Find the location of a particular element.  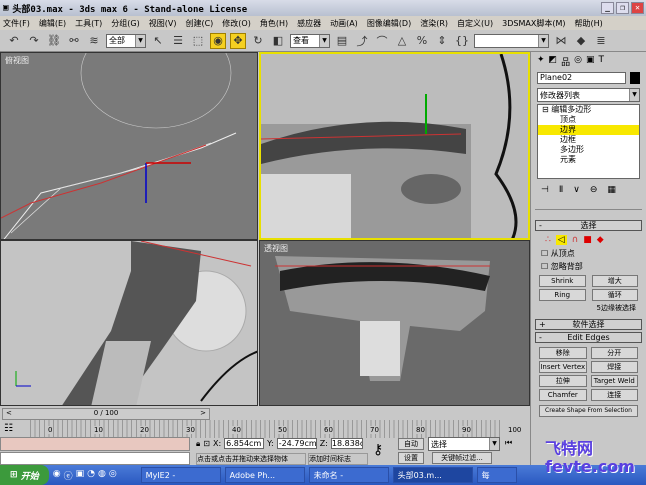

y-coord-field: -24.79cm is located at coordinates (296, 443).